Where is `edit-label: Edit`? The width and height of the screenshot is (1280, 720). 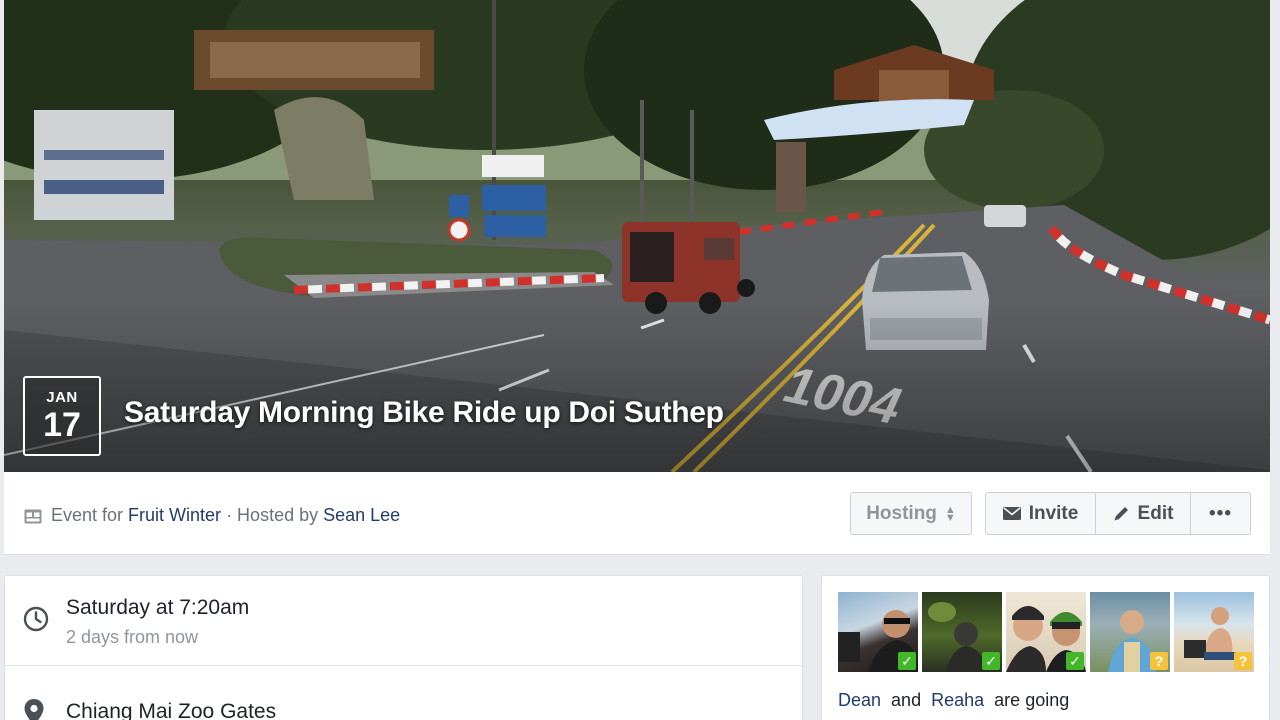
edit-label: Edit is located at coordinates (1155, 513).